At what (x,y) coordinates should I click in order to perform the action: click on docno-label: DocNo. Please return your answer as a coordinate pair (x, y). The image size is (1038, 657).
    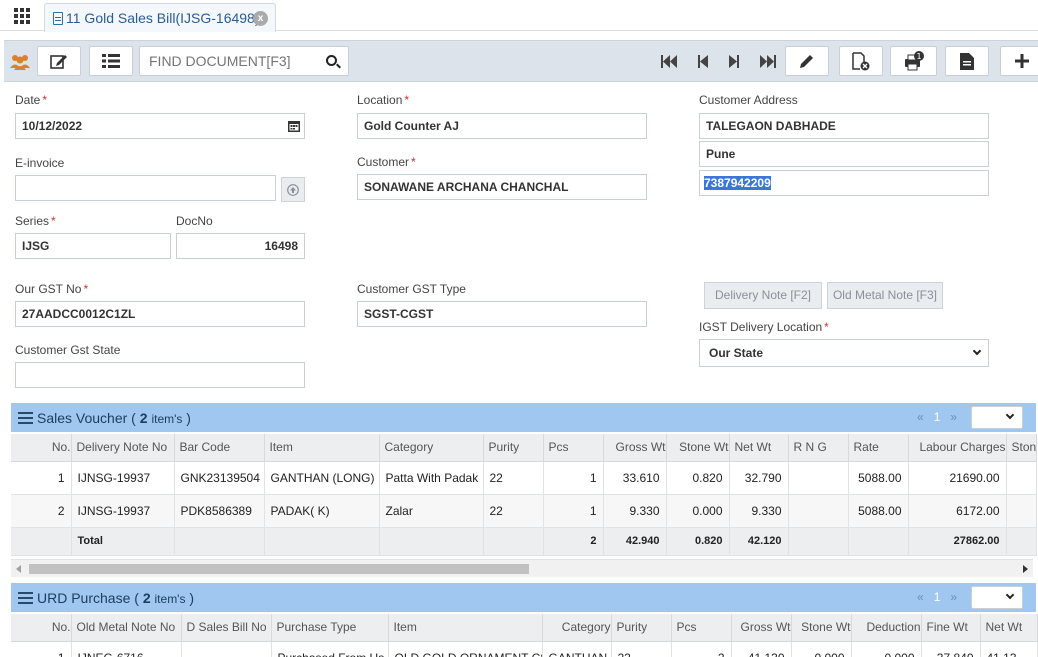
    Looking at the image, I should click on (194, 221).